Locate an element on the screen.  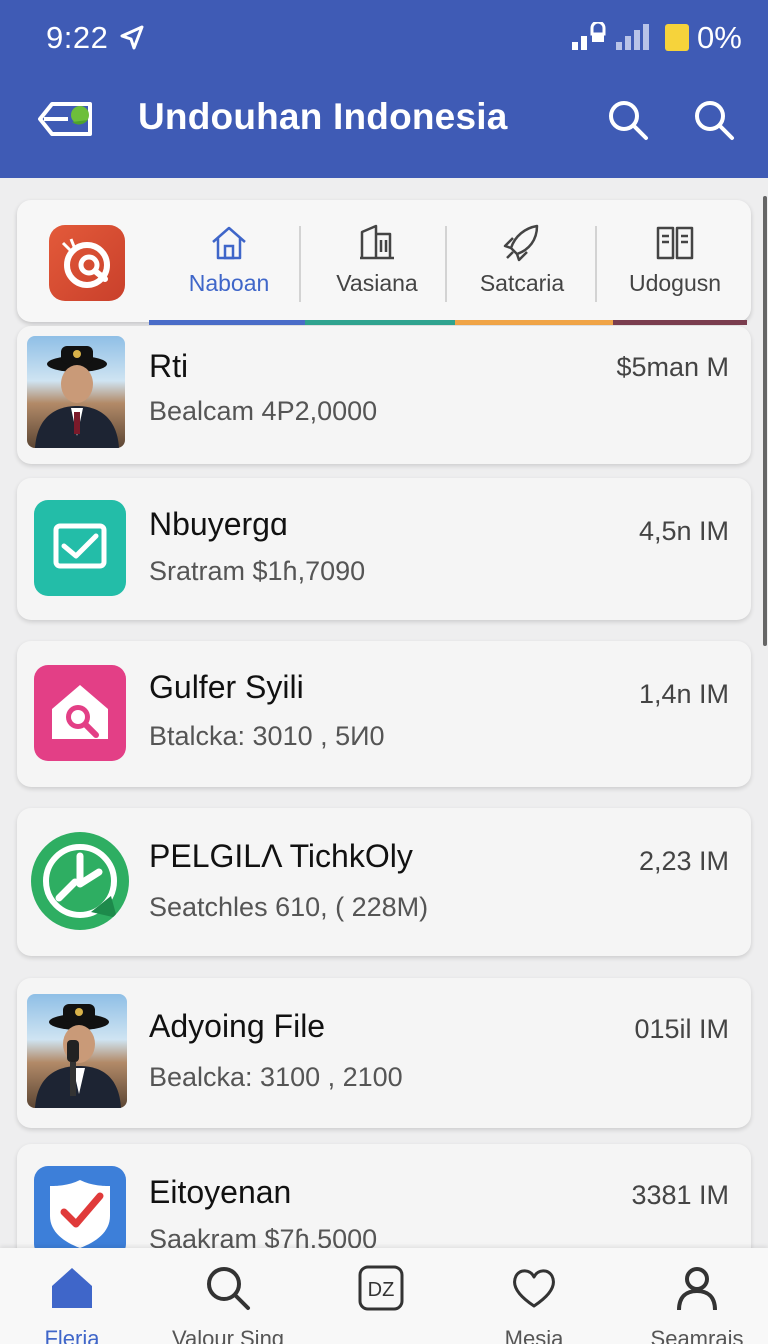
nav-item-dz: DZ is located at coordinates (381, 1304).